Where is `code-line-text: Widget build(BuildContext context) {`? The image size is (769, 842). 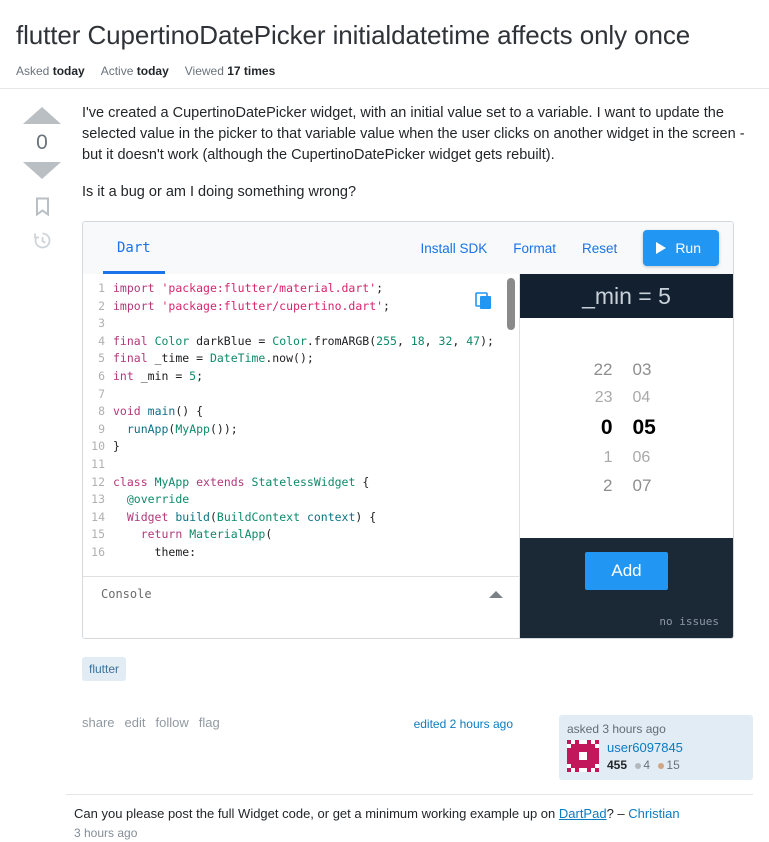 code-line-text: Widget build(BuildContext context) { is located at coordinates (251, 516).